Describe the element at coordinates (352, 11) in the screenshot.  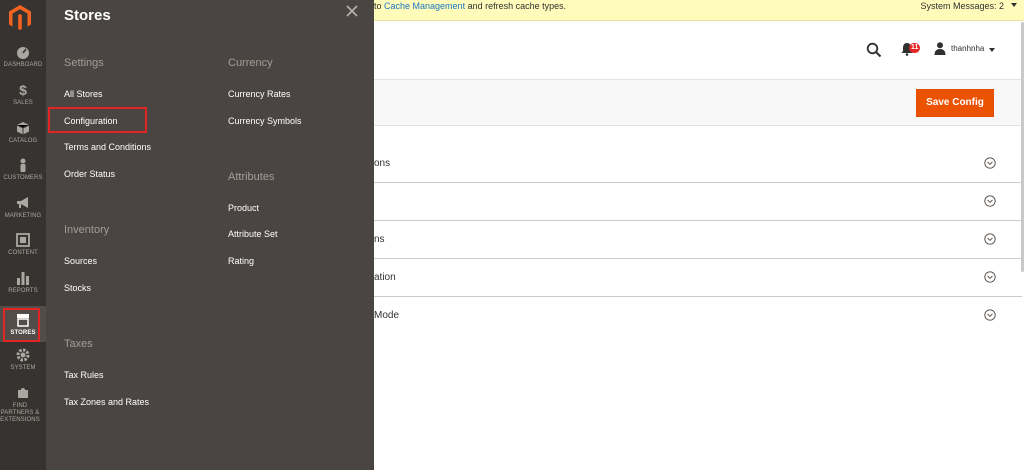
I see `close-icon` at that location.